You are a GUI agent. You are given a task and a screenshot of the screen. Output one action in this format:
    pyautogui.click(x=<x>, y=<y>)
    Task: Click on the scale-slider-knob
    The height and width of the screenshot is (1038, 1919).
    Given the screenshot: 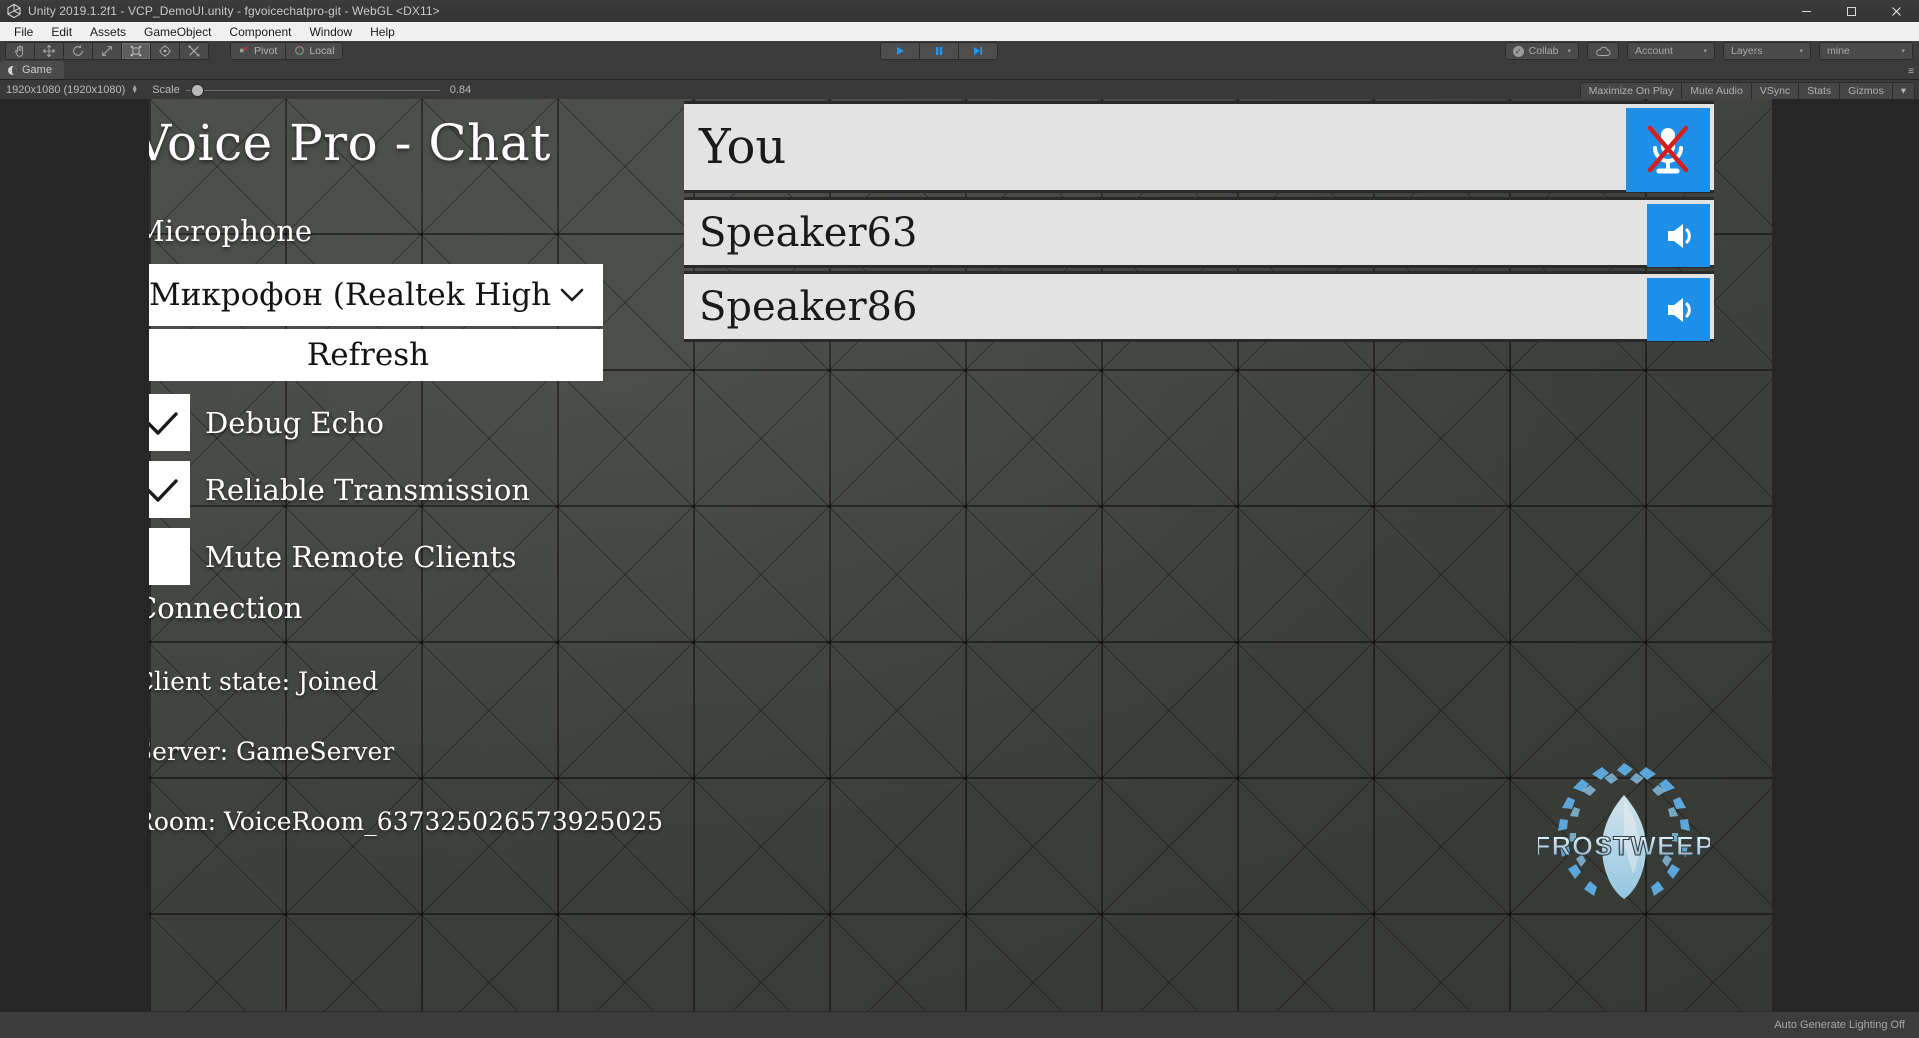 What is the action you would take?
    pyautogui.click(x=197, y=90)
    